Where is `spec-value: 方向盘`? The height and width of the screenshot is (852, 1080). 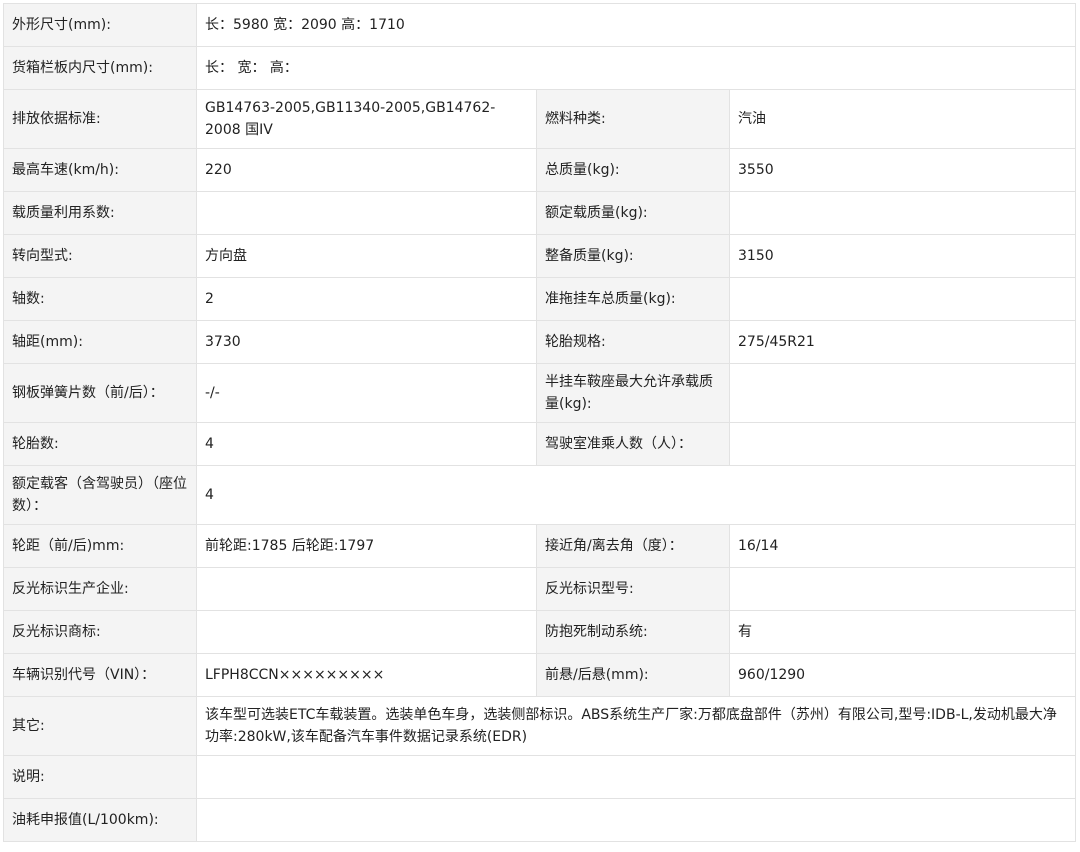
spec-value: 方向盘 is located at coordinates (366, 256).